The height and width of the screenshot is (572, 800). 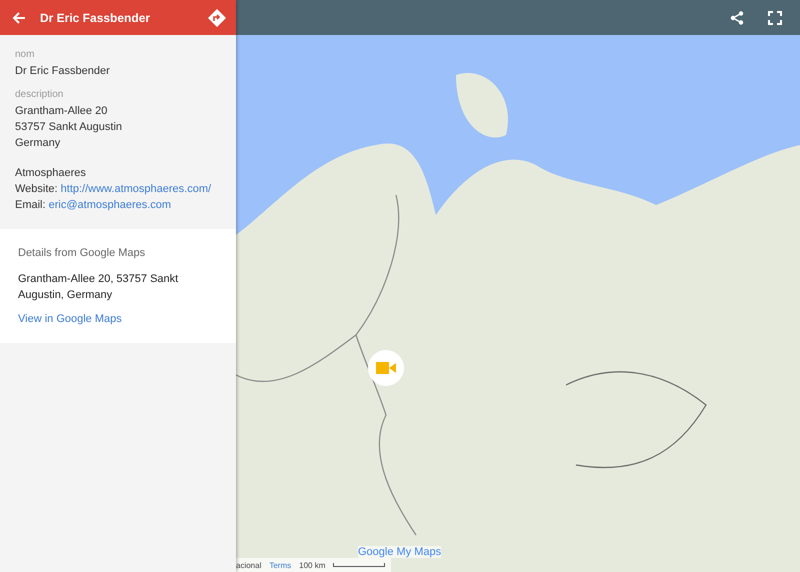 What do you see at coordinates (217, 17) in the screenshot?
I see `directions-icon` at bounding box center [217, 17].